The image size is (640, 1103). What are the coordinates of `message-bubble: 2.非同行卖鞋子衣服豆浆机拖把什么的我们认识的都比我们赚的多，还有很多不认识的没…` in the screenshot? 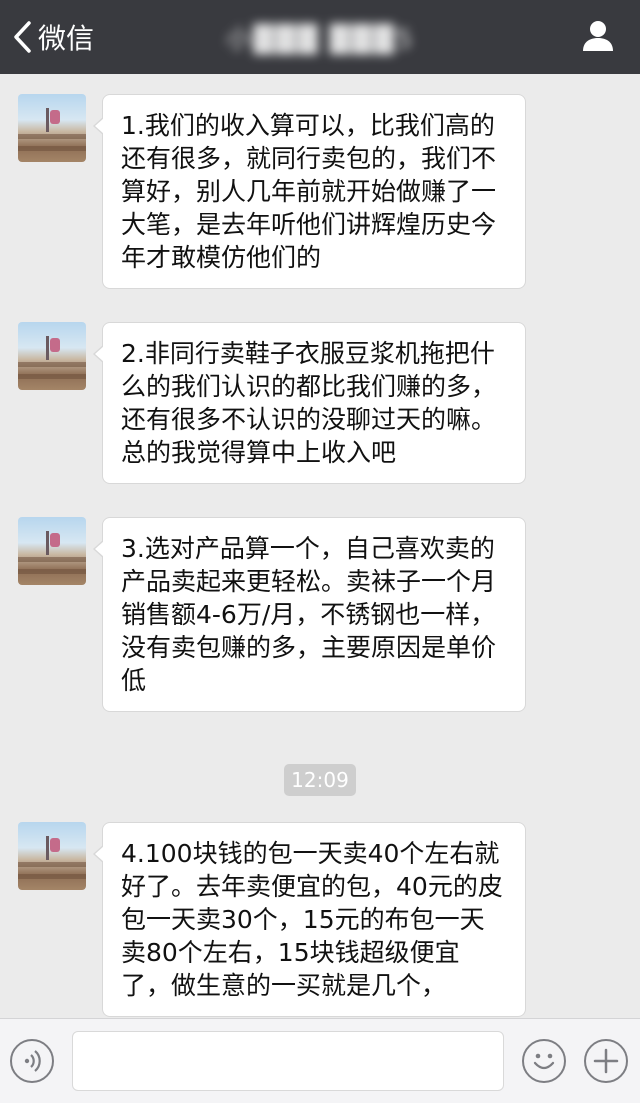 It's located at (309, 403).